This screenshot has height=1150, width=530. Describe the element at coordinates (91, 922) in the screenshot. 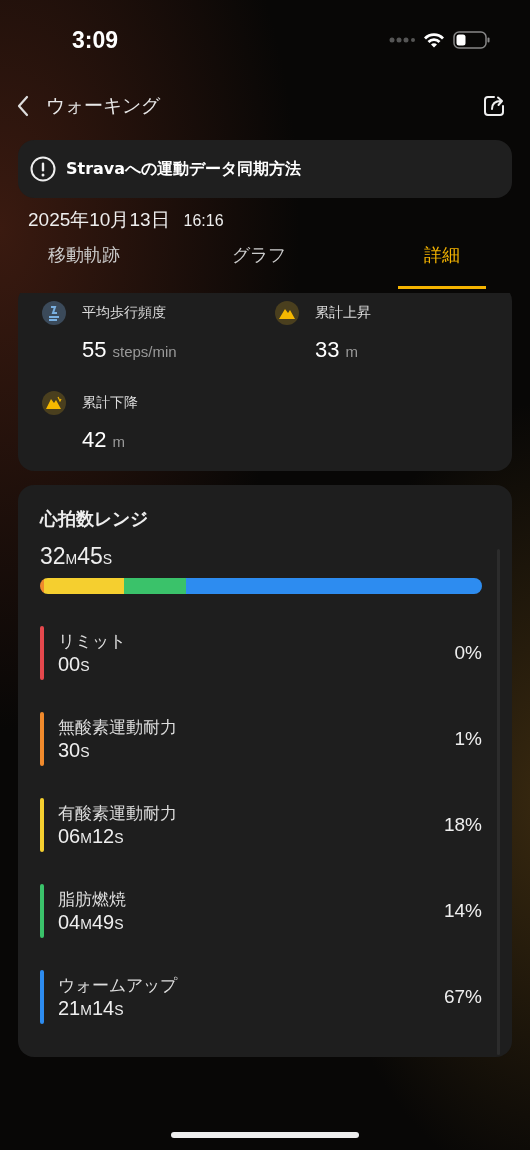

I see `zone-duration: 04M49S` at that location.